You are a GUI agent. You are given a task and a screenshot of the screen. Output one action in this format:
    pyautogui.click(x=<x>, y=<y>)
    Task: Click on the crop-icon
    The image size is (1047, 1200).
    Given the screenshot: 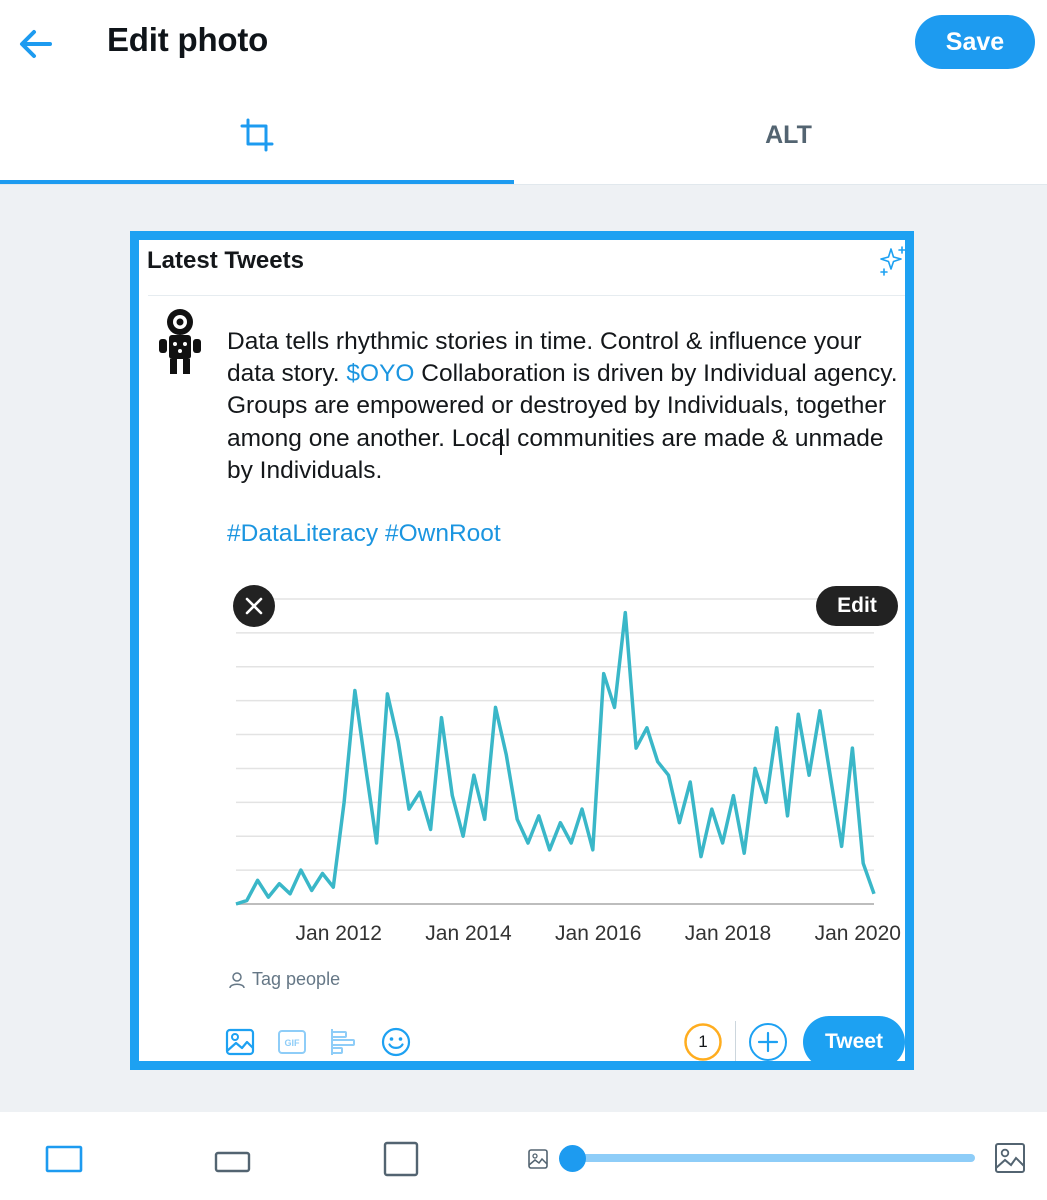 What is the action you would take?
    pyautogui.click(x=257, y=135)
    